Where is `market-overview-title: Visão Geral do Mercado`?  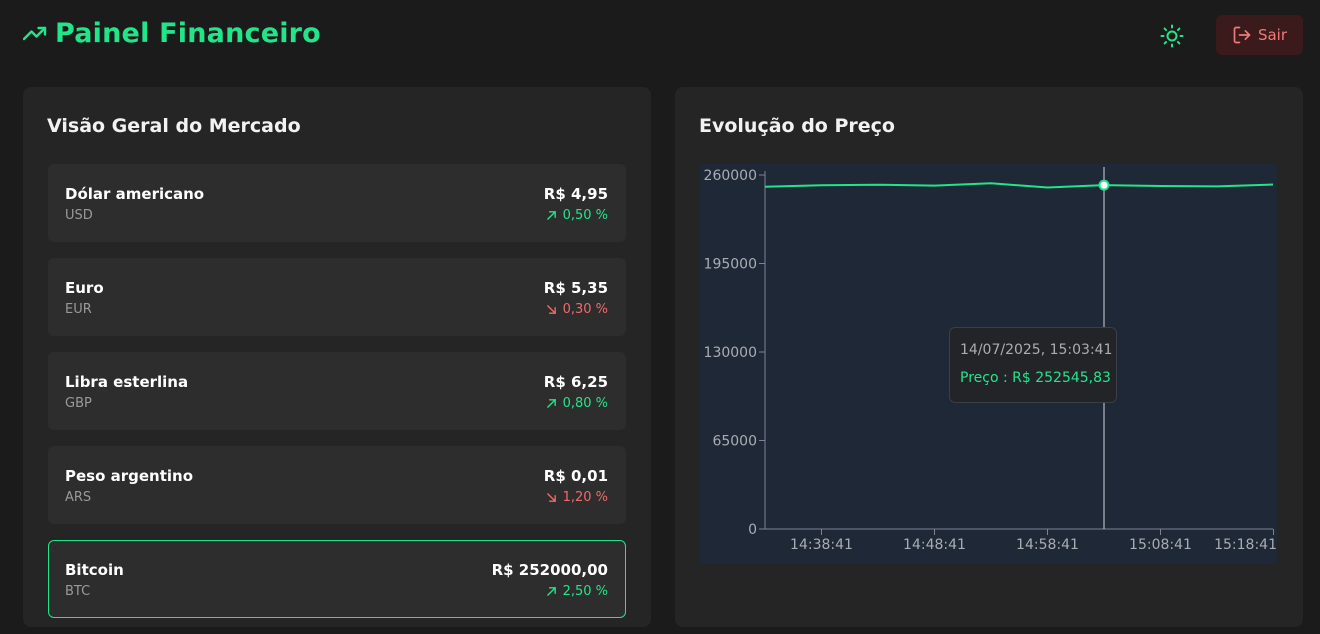 market-overview-title: Visão Geral do Mercado is located at coordinates (174, 126).